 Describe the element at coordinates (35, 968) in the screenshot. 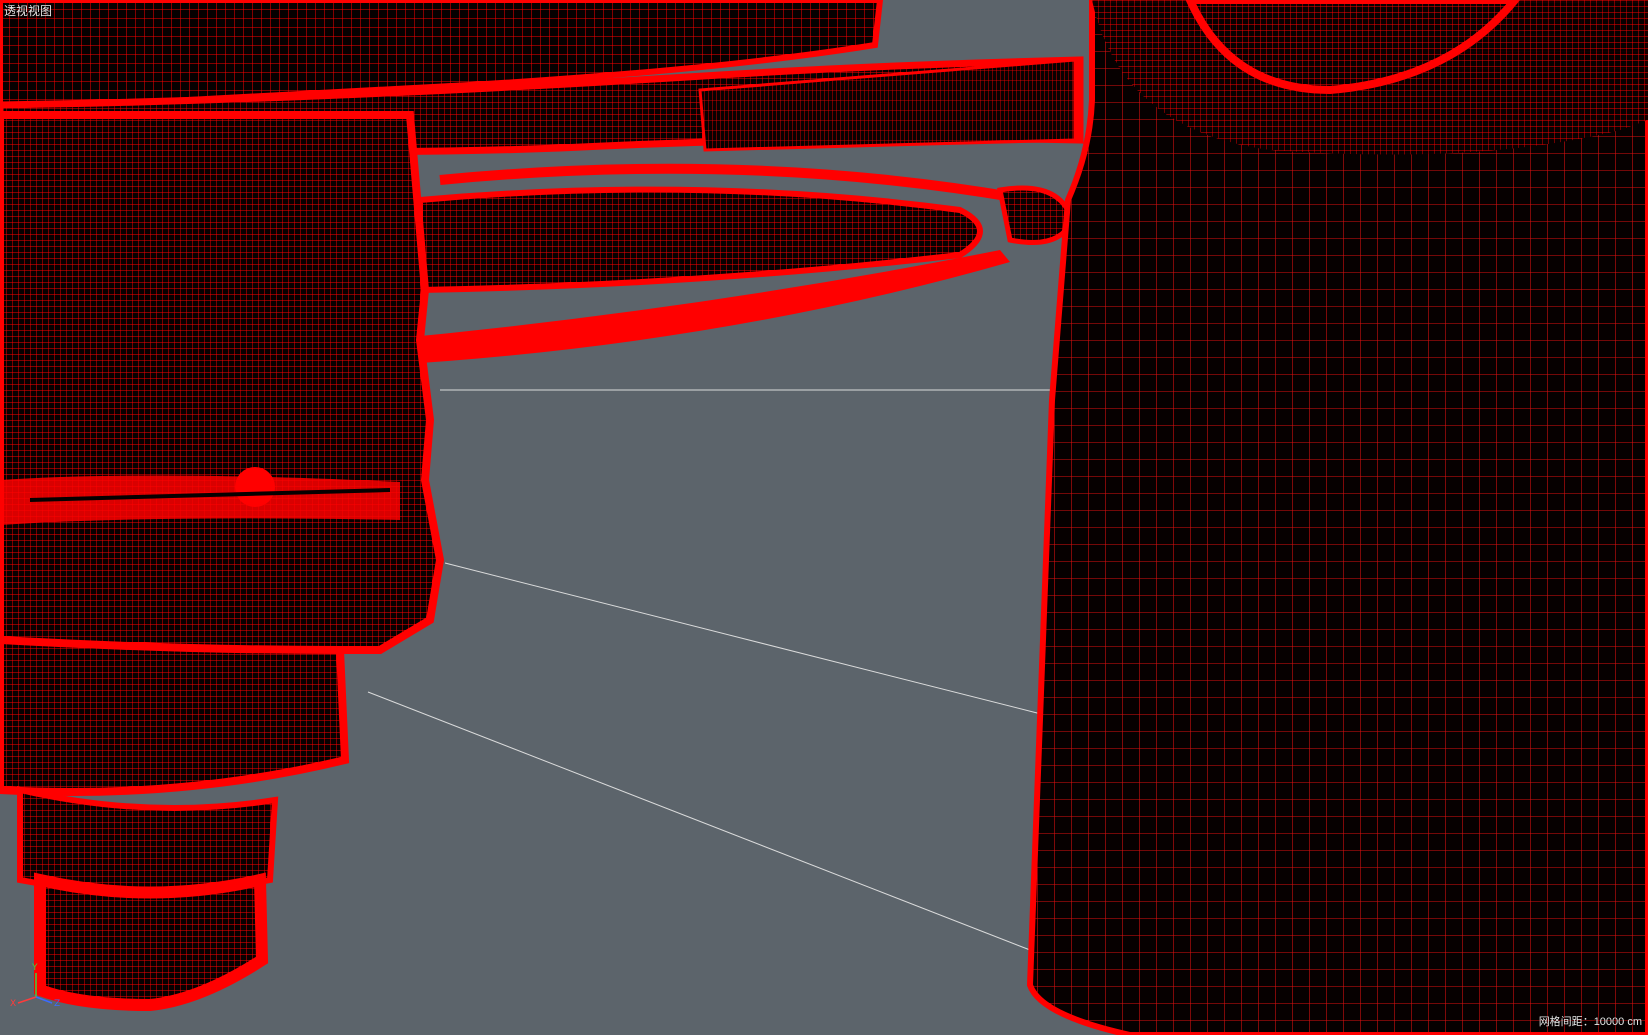

I see `axis-y-label: Y` at that location.